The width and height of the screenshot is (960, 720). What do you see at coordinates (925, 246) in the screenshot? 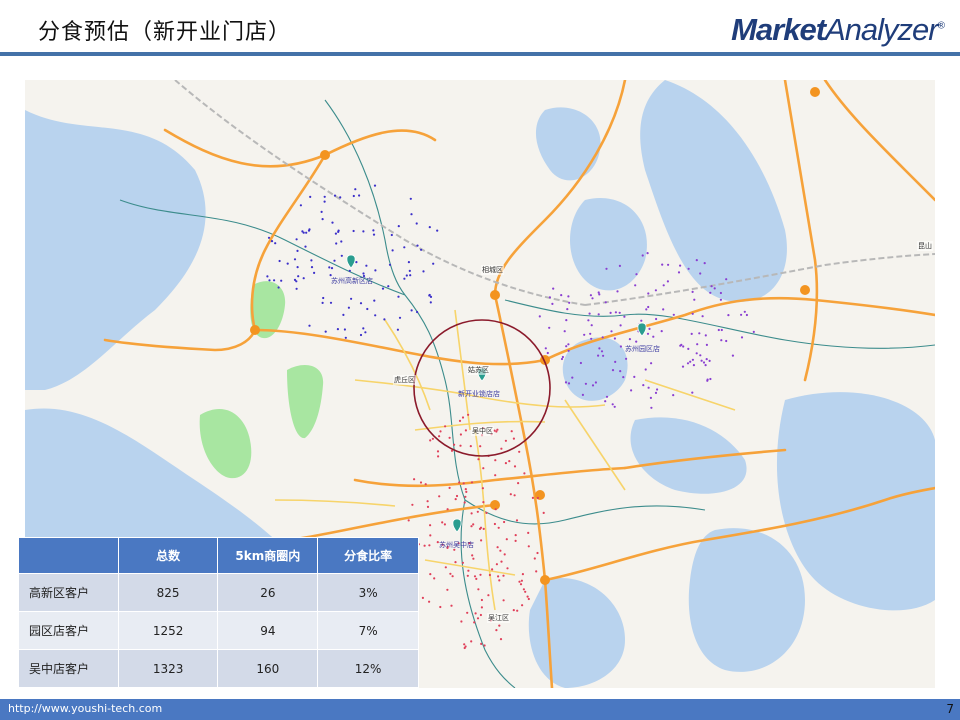
I see `district-label-kunshan: 昆山` at bounding box center [925, 246].